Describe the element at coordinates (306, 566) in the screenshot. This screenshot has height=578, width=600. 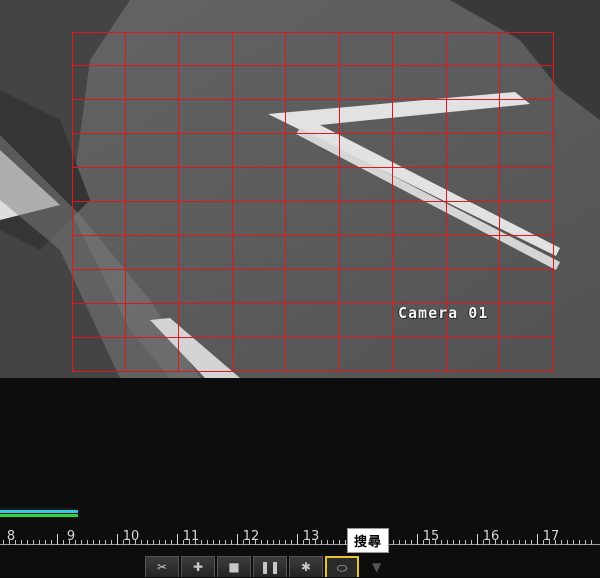
I see `rewind-button: ✱` at that location.